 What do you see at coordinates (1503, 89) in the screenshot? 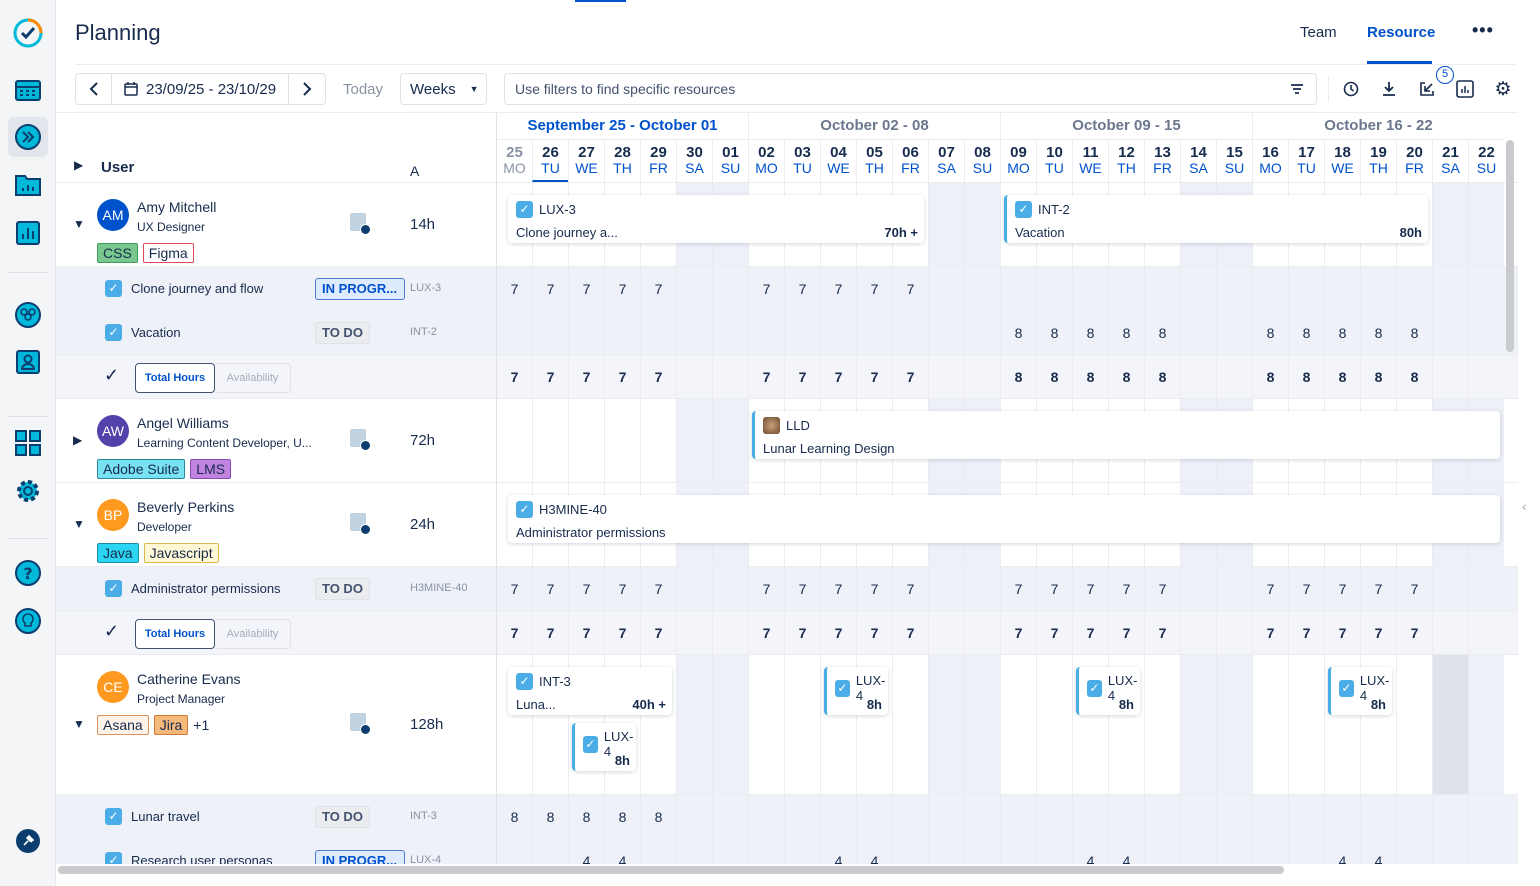
I see `gear-icon: ⚙` at bounding box center [1503, 89].